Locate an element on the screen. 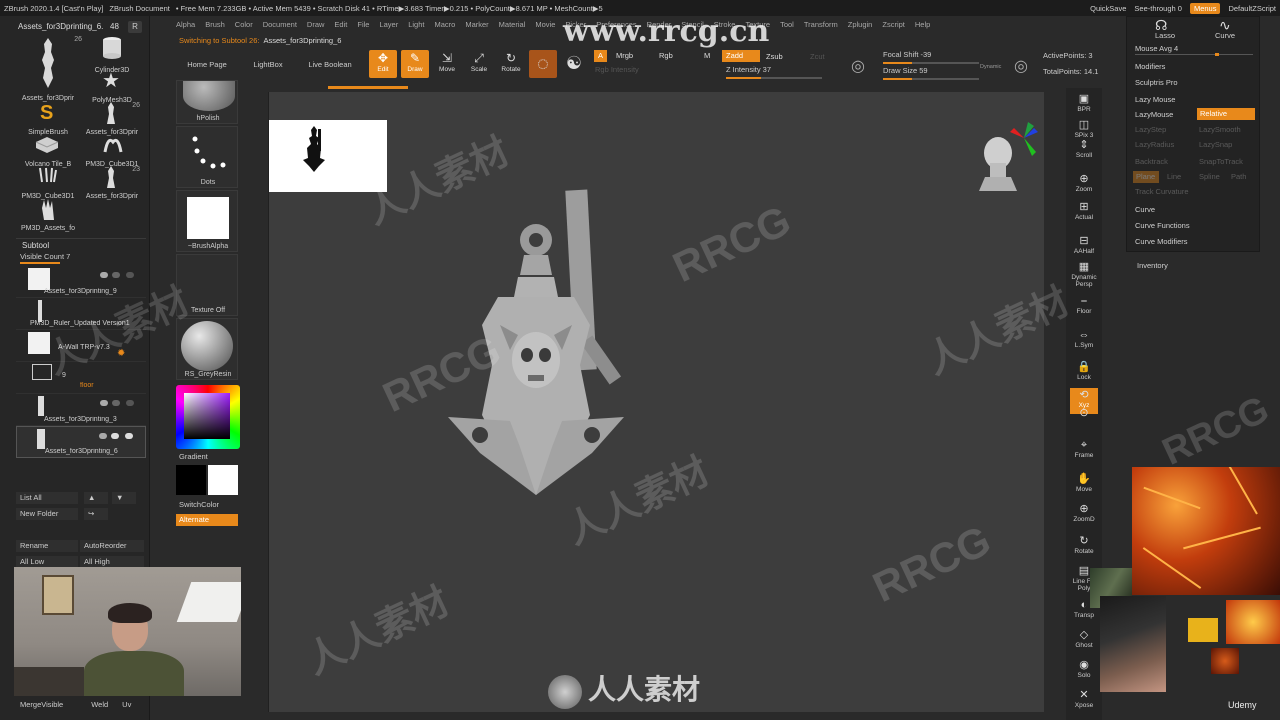 Image resolution: width=1280 pixels, height=720 pixels. weld-button: Weld is located at coordinates (99, 704).